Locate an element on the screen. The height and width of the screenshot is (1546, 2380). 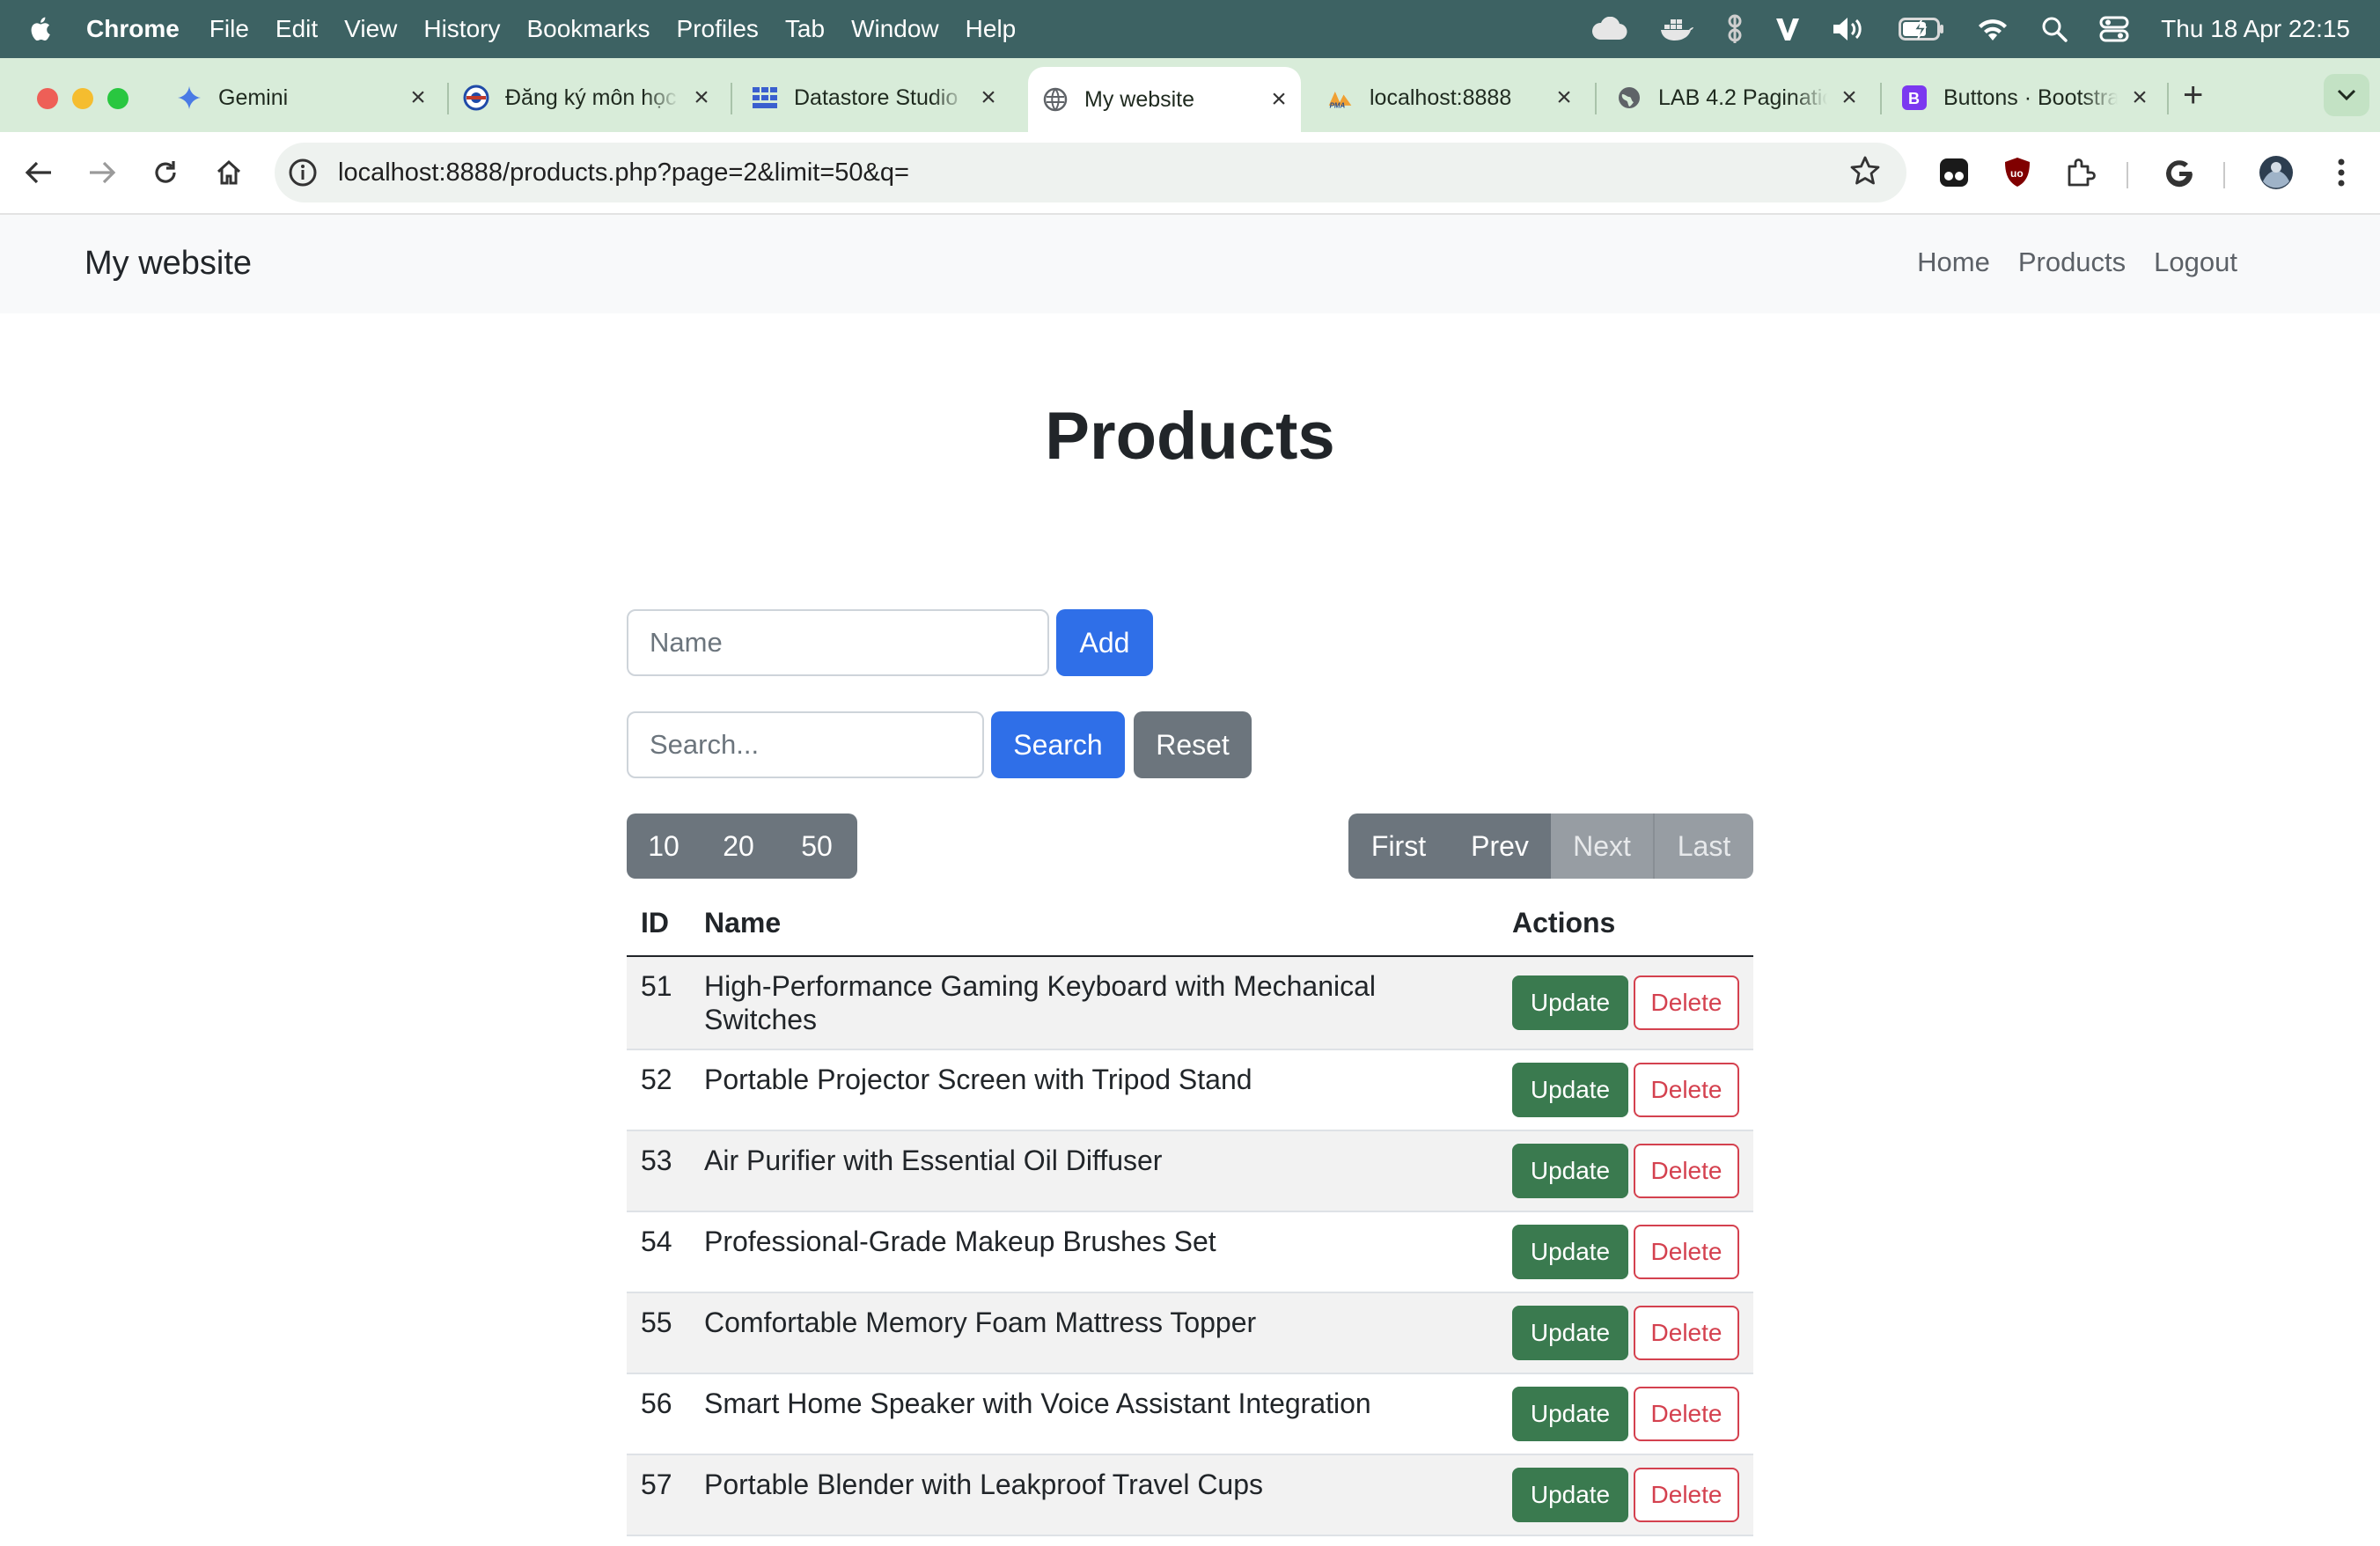
tab-bootstrap-buttons: B Buttons · Bootstrap × is located at coordinates (2027, 97).